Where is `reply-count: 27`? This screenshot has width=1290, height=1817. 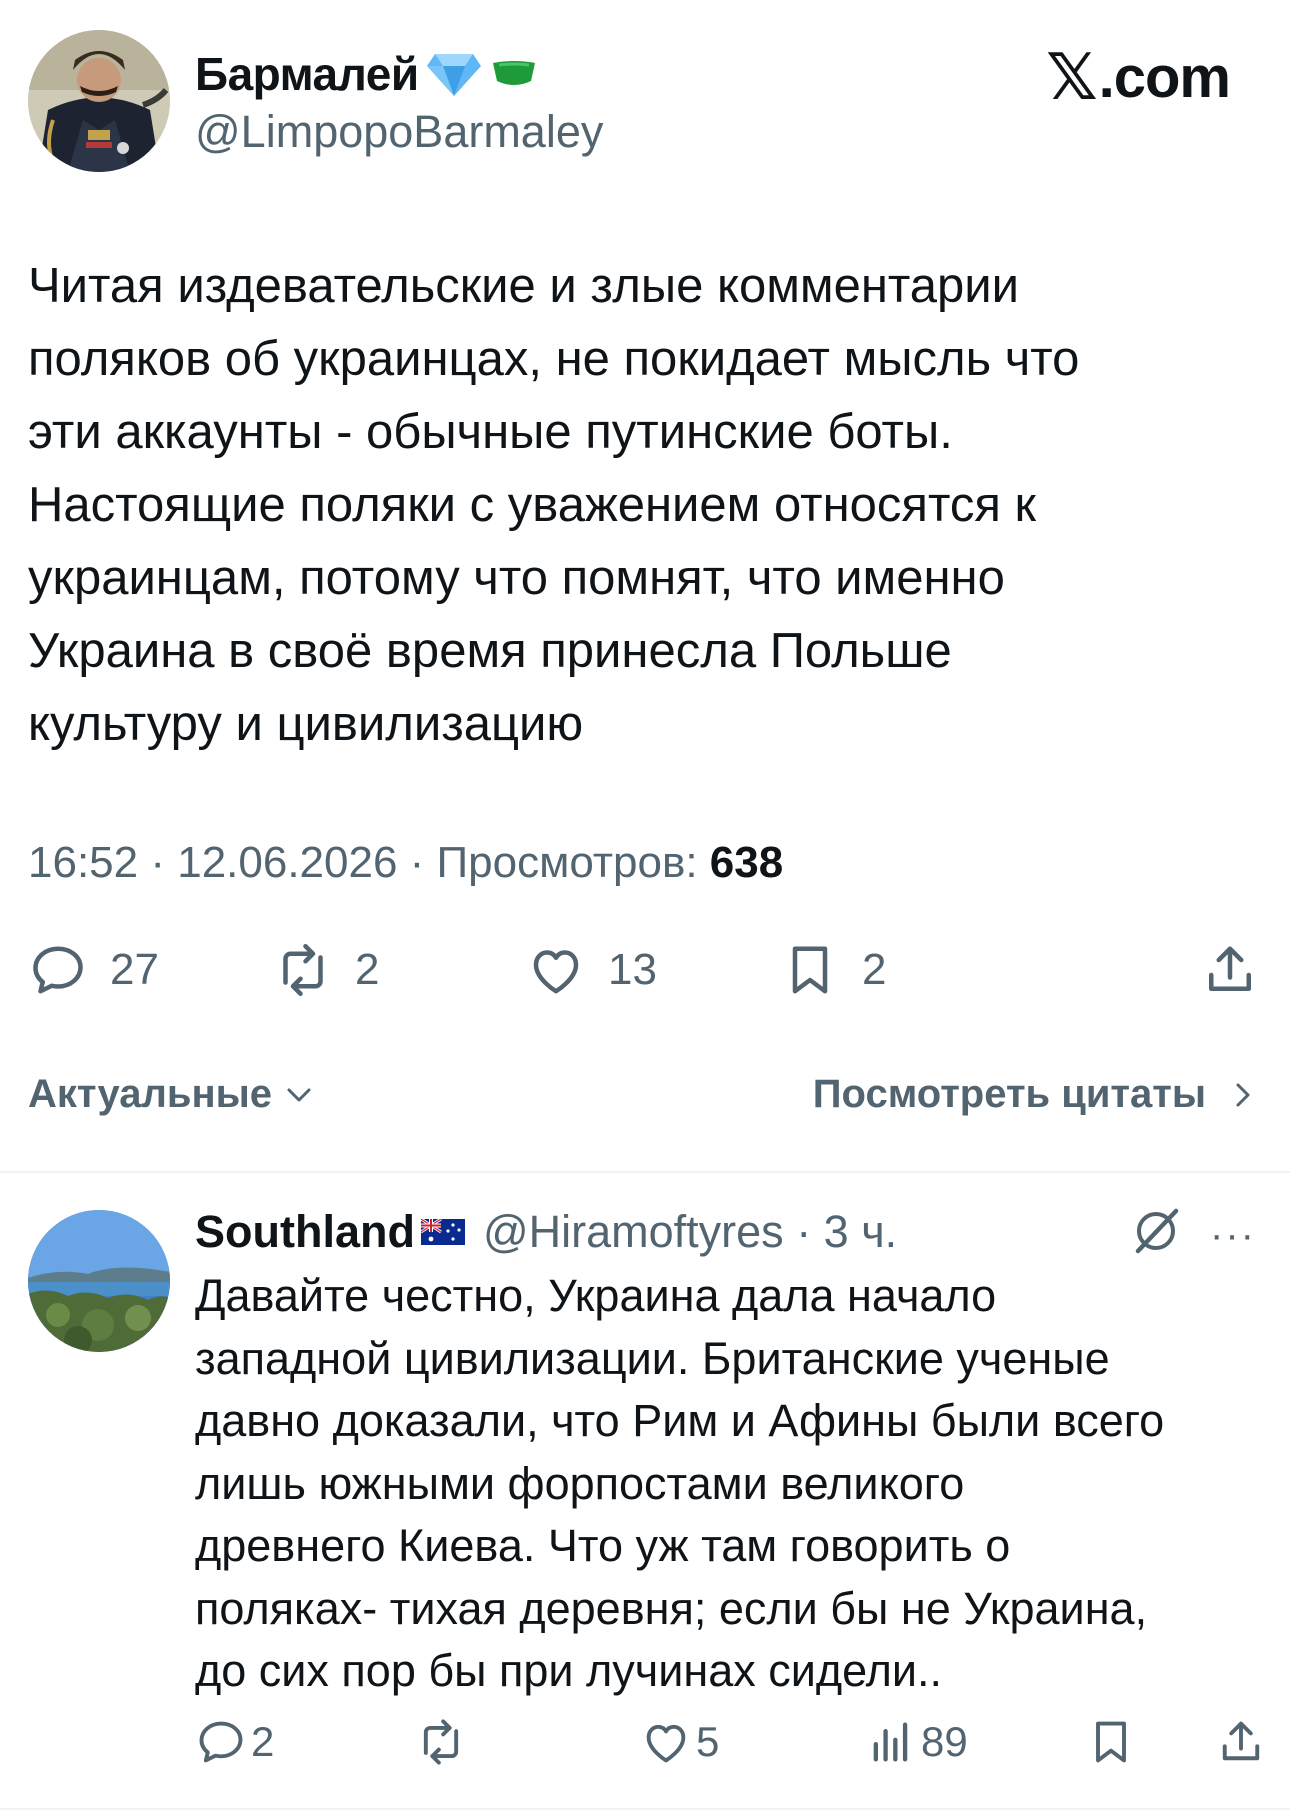
reply-count: 27 is located at coordinates (134, 969).